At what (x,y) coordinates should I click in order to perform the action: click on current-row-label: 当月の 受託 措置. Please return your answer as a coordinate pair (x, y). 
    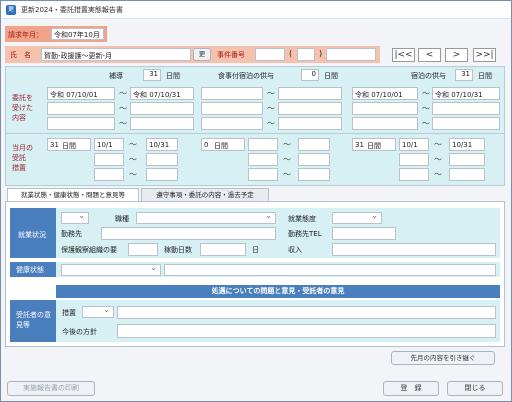
    Looking at the image, I should click on (22, 158).